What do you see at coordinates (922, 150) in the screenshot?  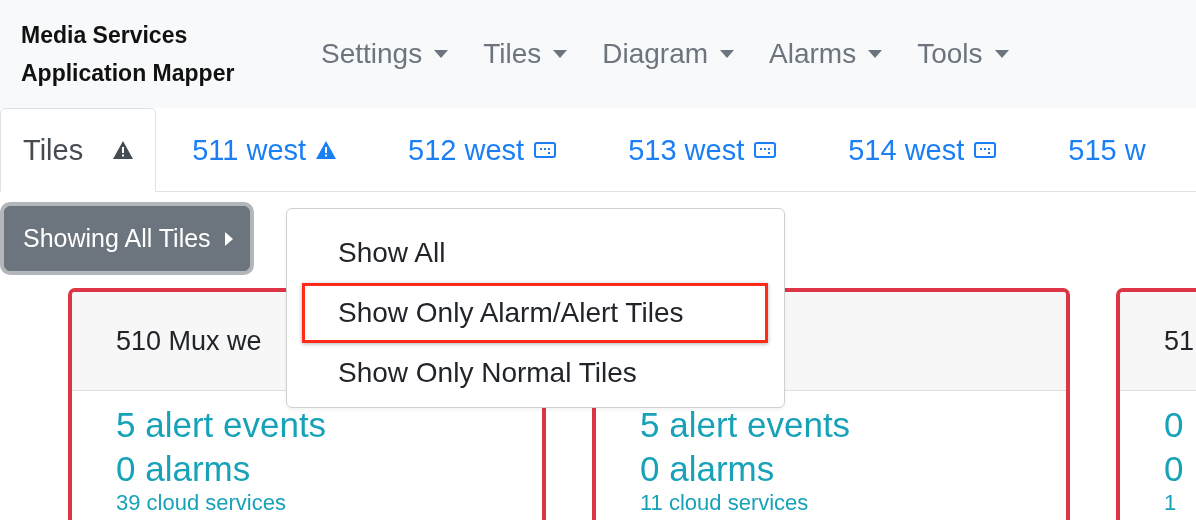 I see `tab: 514 west` at bounding box center [922, 150].